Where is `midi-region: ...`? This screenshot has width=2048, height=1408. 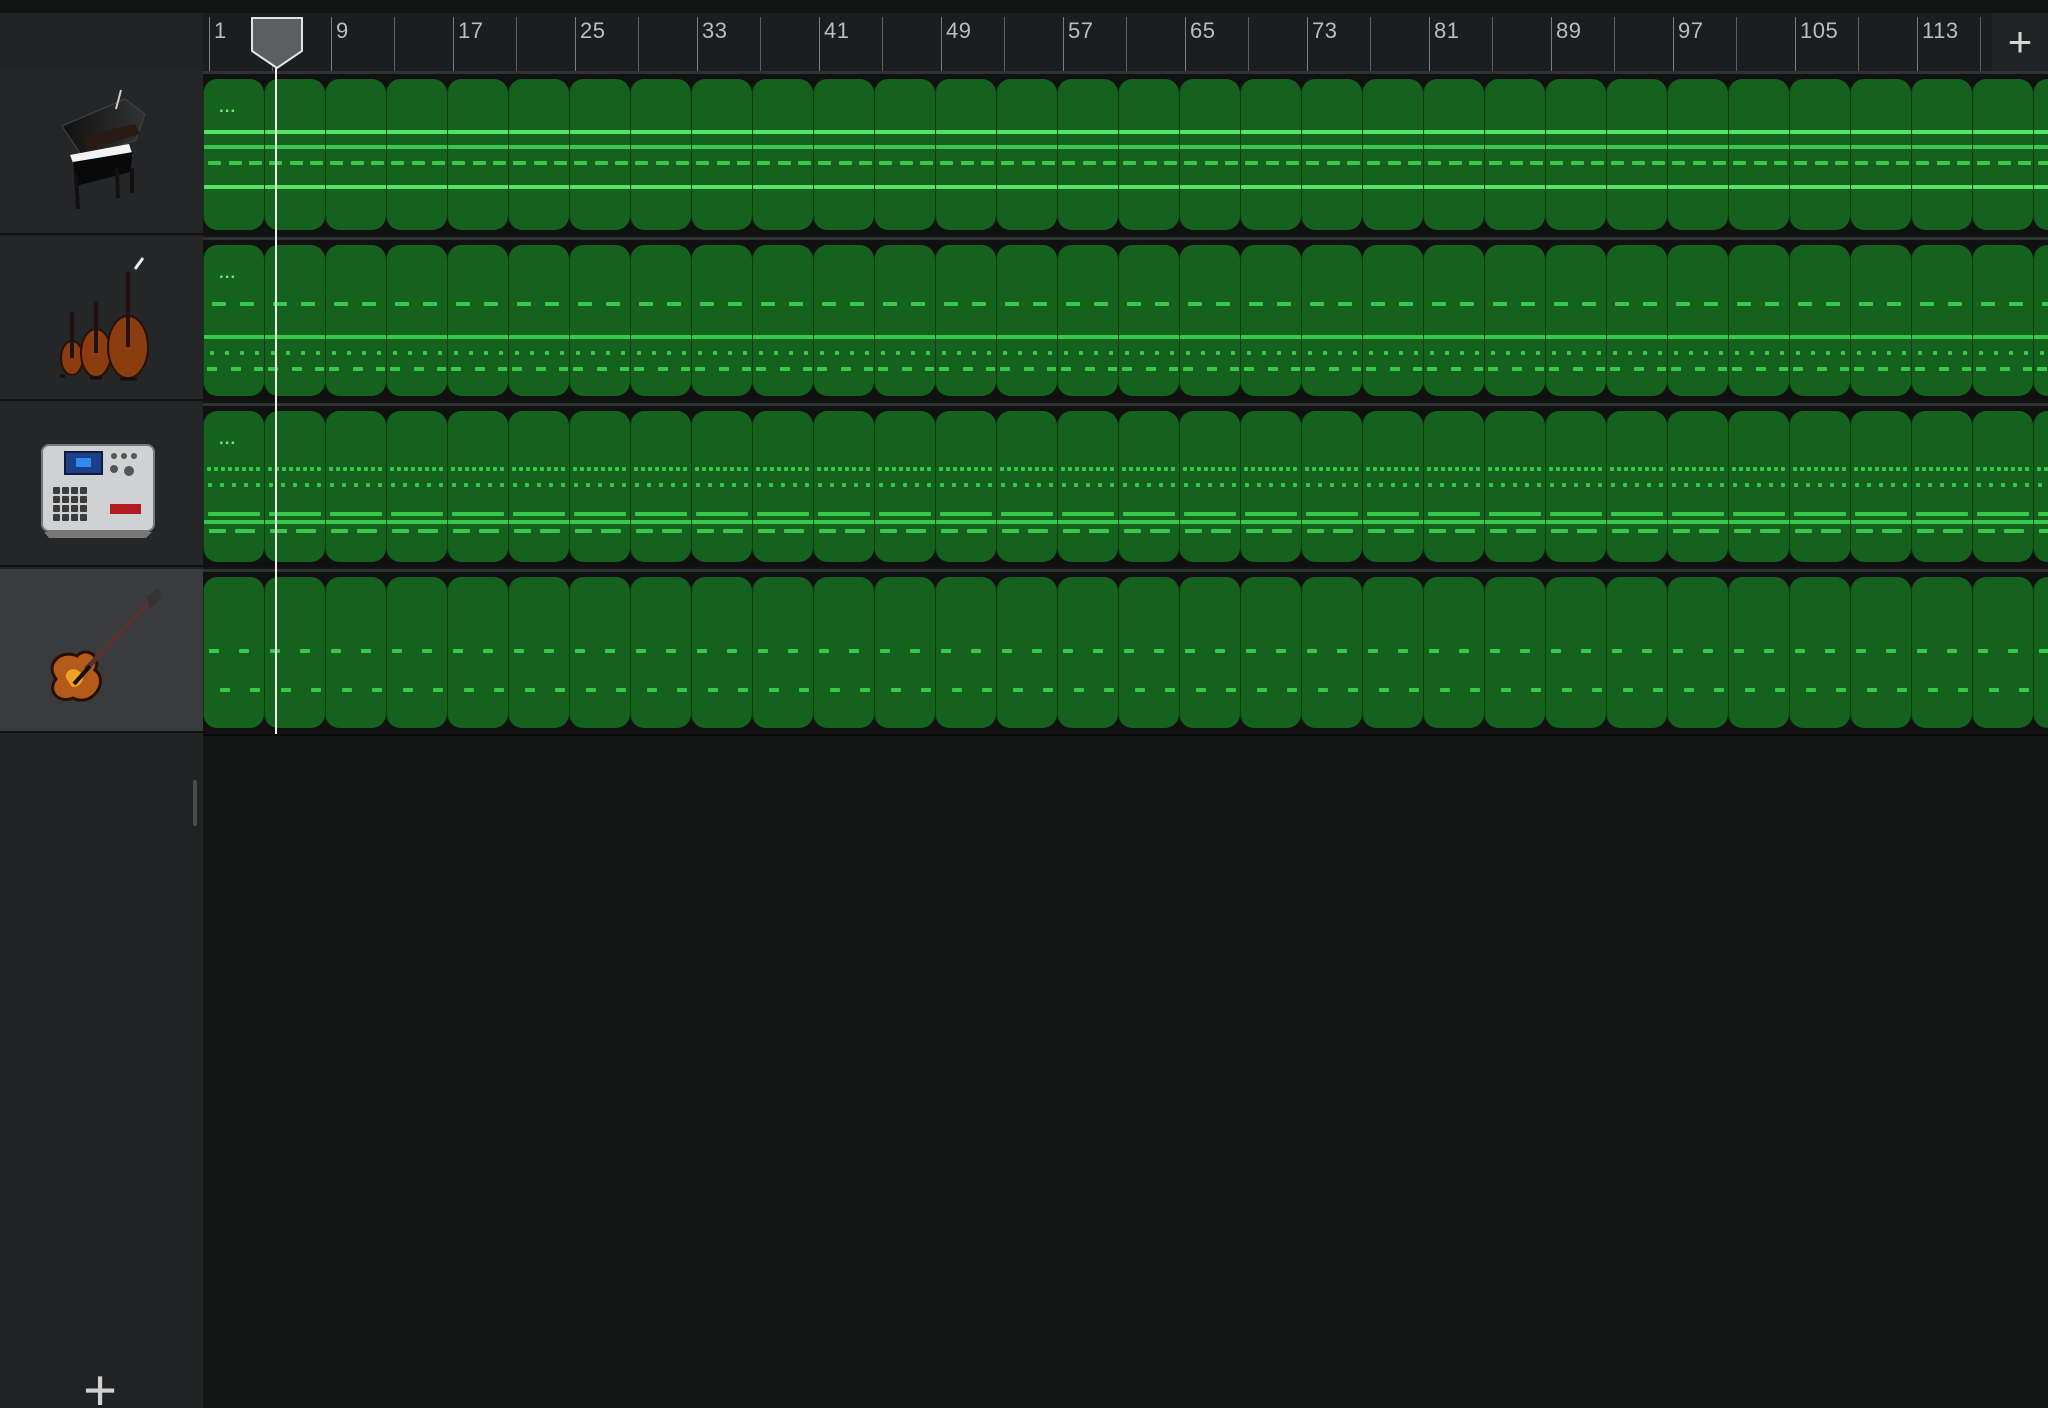 midi-region: ... is located at coordinates (233, 320).